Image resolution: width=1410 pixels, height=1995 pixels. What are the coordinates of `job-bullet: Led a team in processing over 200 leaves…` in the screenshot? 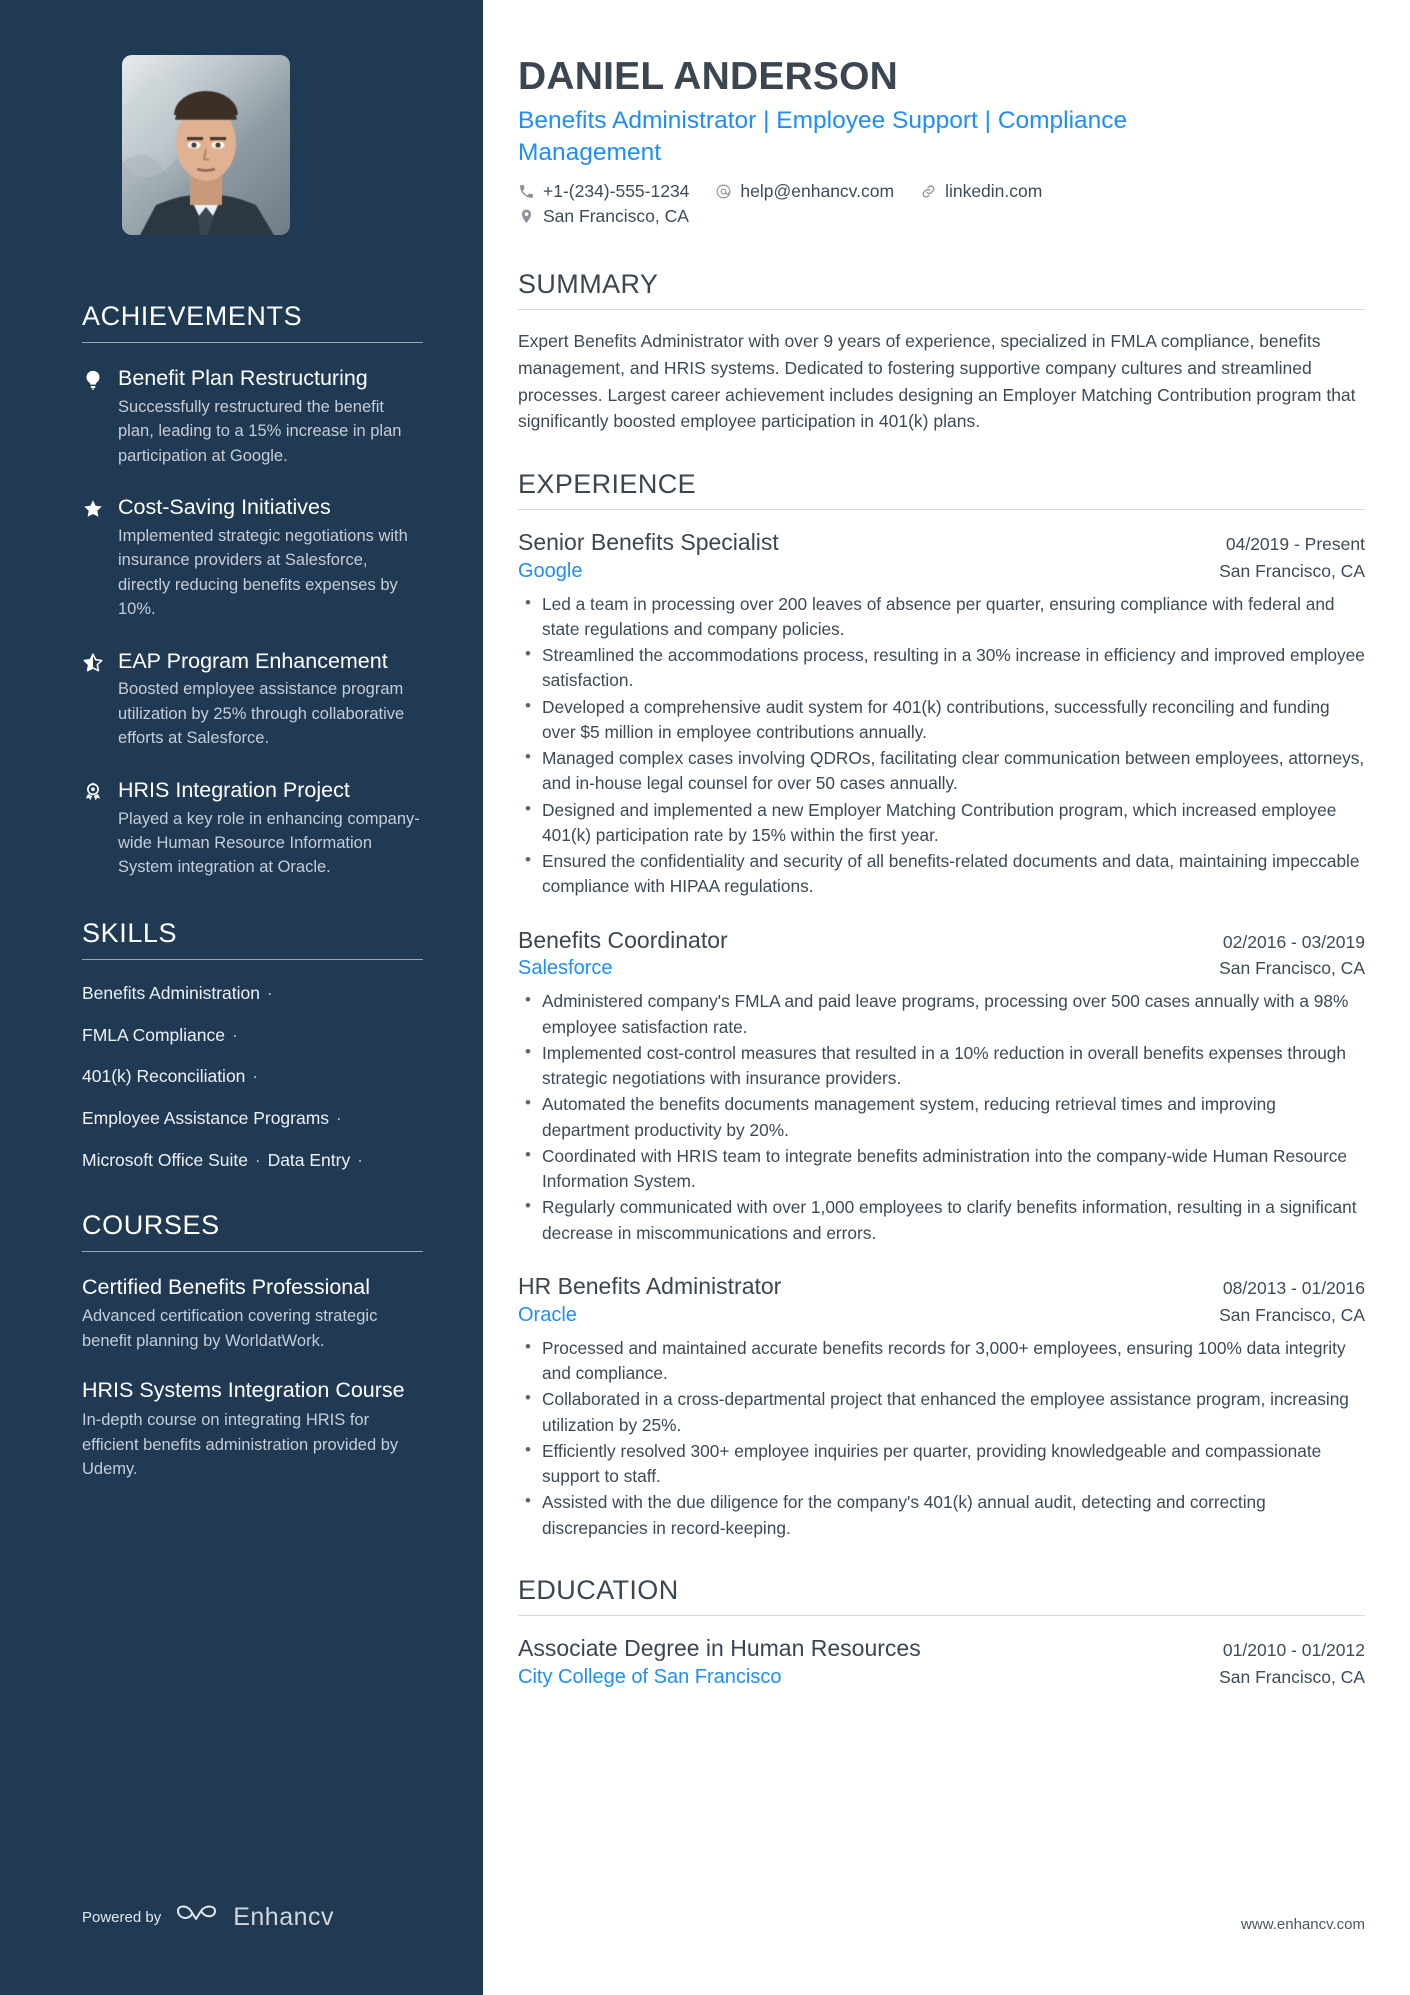 It's located at (941, 617).